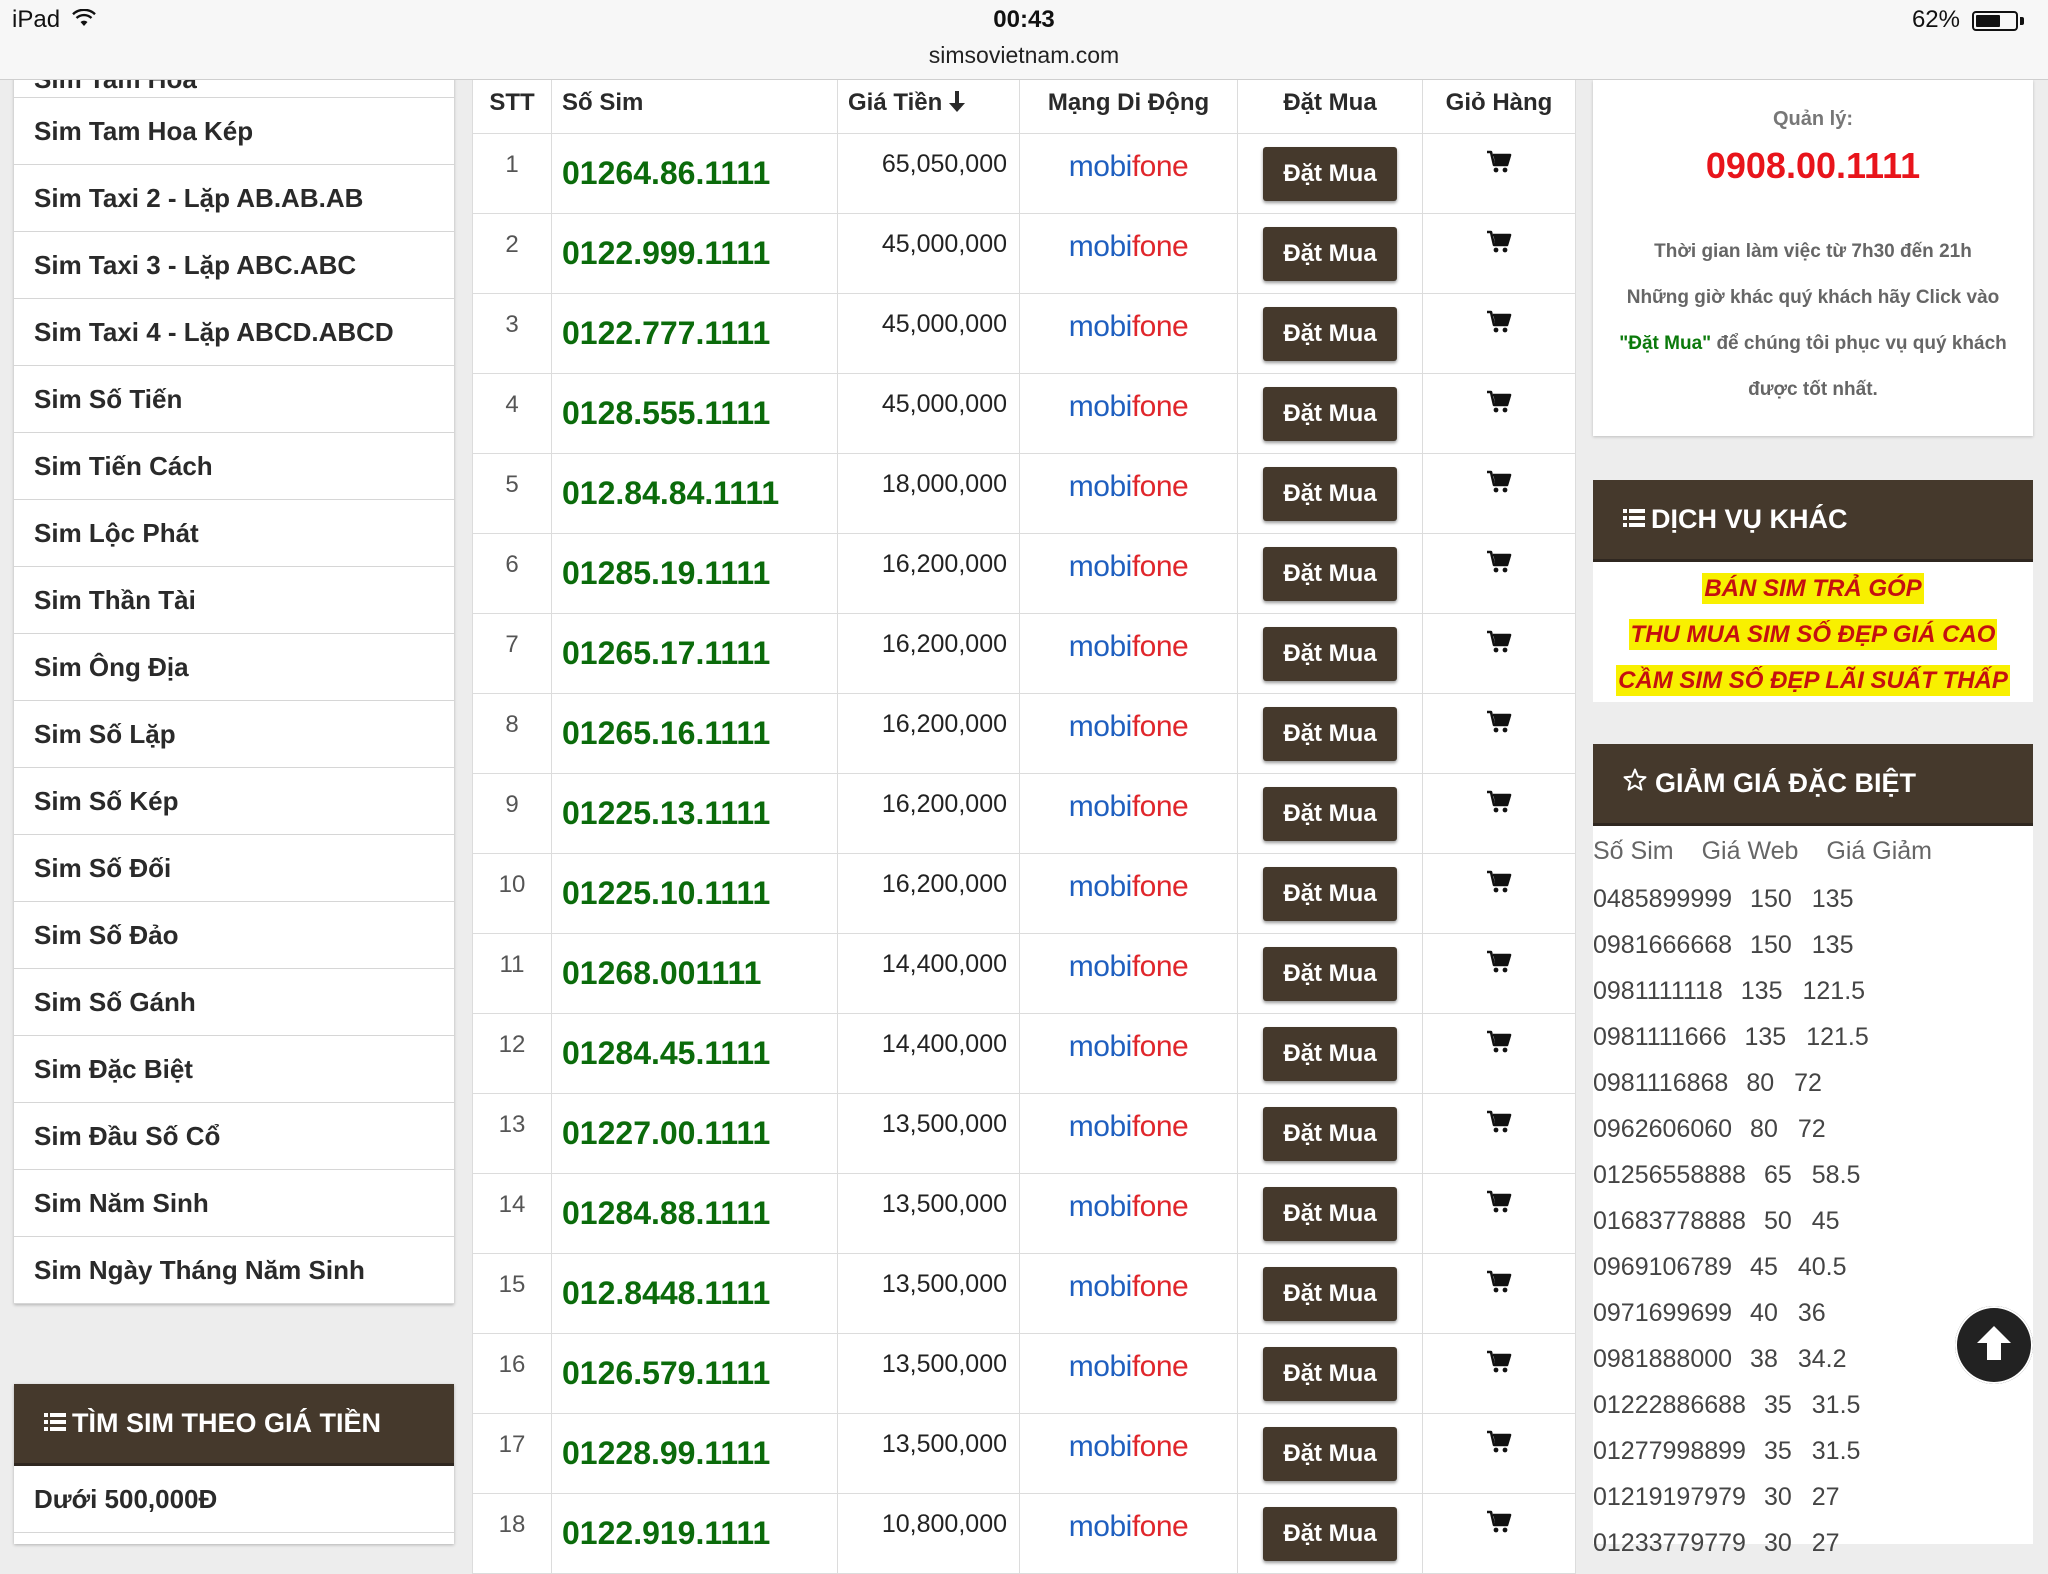  What do you see at coordinates (234, 801) in the screenshot?
I see `sidebar-item: Sim Số Kép` at bounding box center [234, 801].